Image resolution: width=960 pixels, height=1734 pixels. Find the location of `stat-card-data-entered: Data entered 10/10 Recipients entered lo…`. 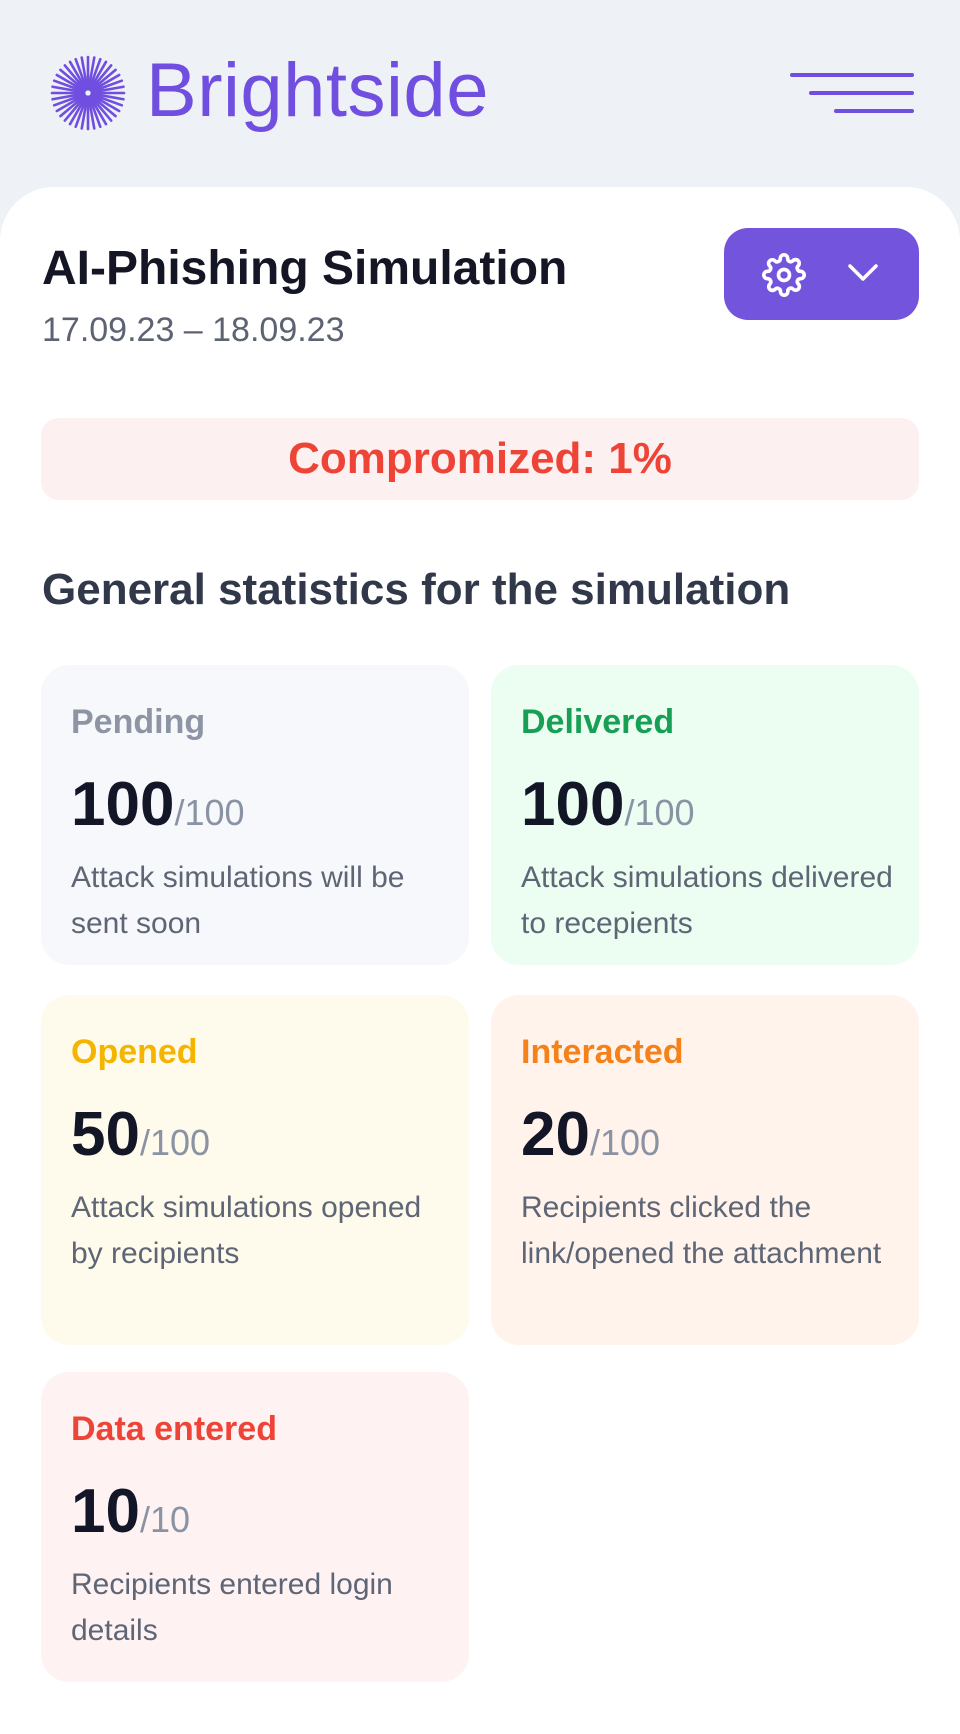

stat-card-data-entered: Data entered 10/10 Recipients entered lo… is located at coordinates (255, 1527).